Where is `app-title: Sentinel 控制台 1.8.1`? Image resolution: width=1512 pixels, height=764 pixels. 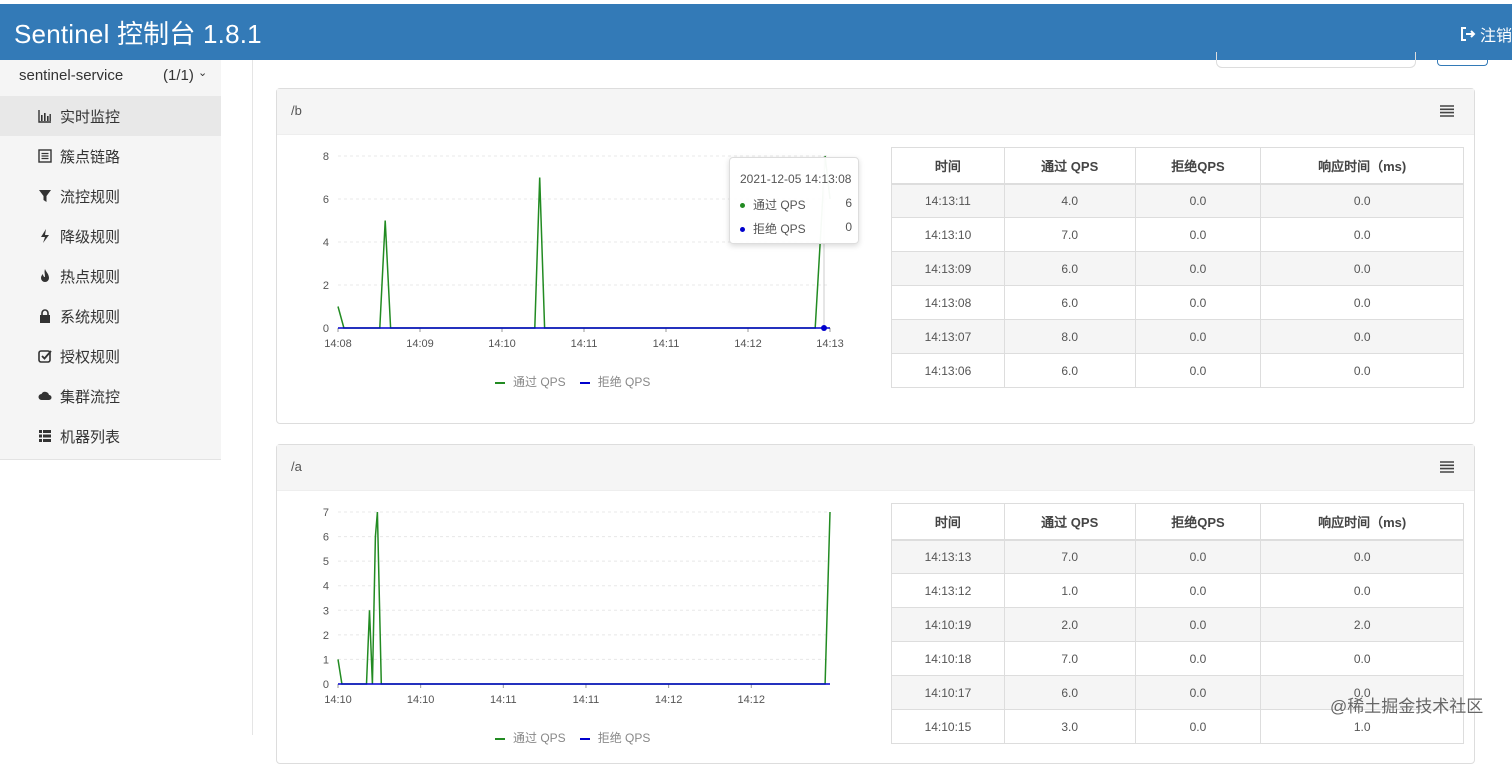 app-title: Sentinel 控制台 1.8.1 is located at coordinates (138, 32).